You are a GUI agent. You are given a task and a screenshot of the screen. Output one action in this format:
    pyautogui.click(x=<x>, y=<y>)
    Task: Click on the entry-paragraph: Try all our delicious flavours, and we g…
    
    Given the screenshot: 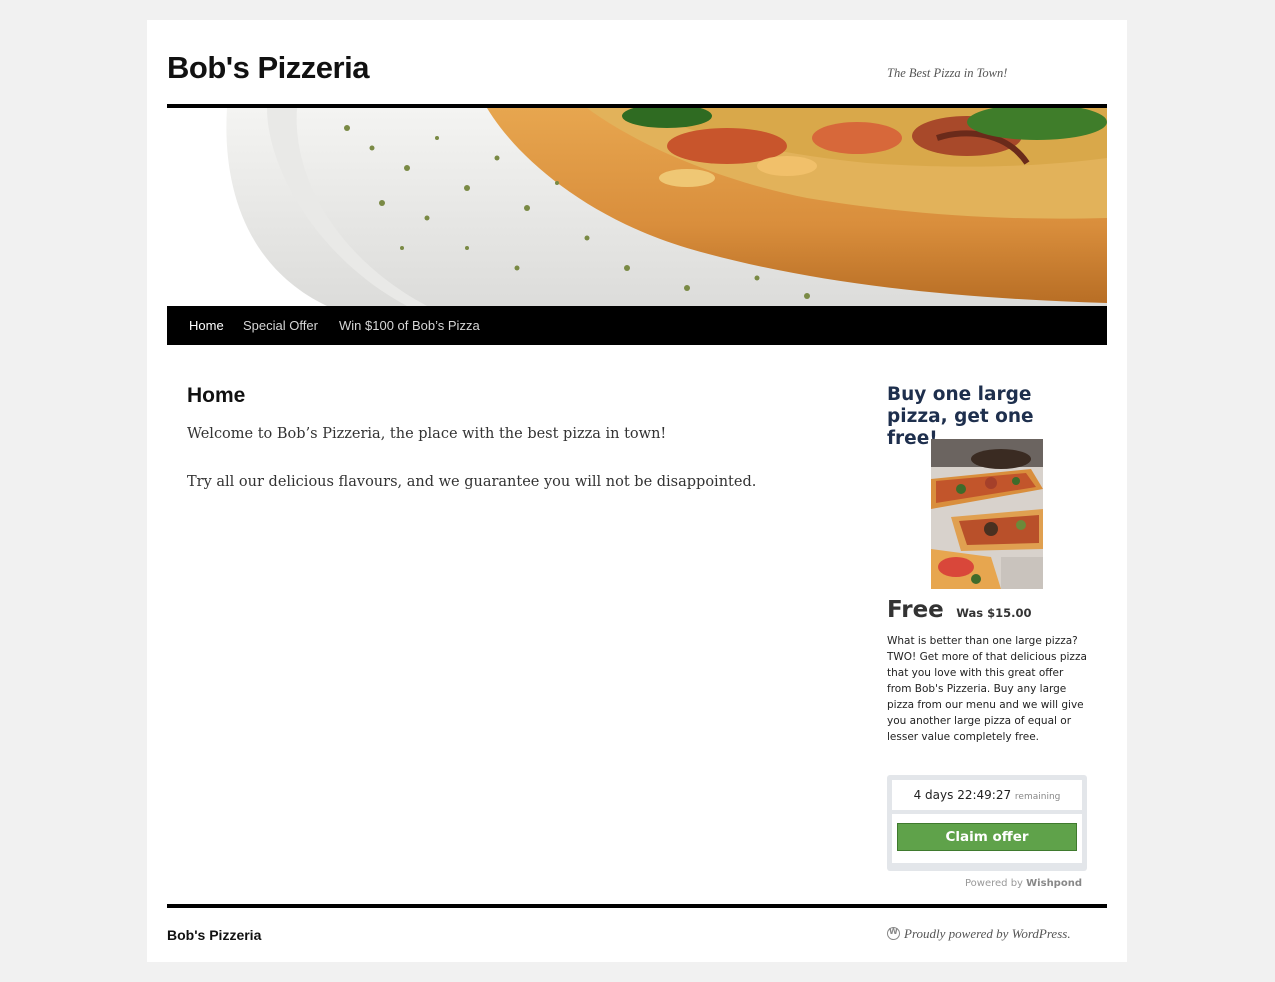 What is the action you would take?
    pyautogui.click(x=472, y=482)
    